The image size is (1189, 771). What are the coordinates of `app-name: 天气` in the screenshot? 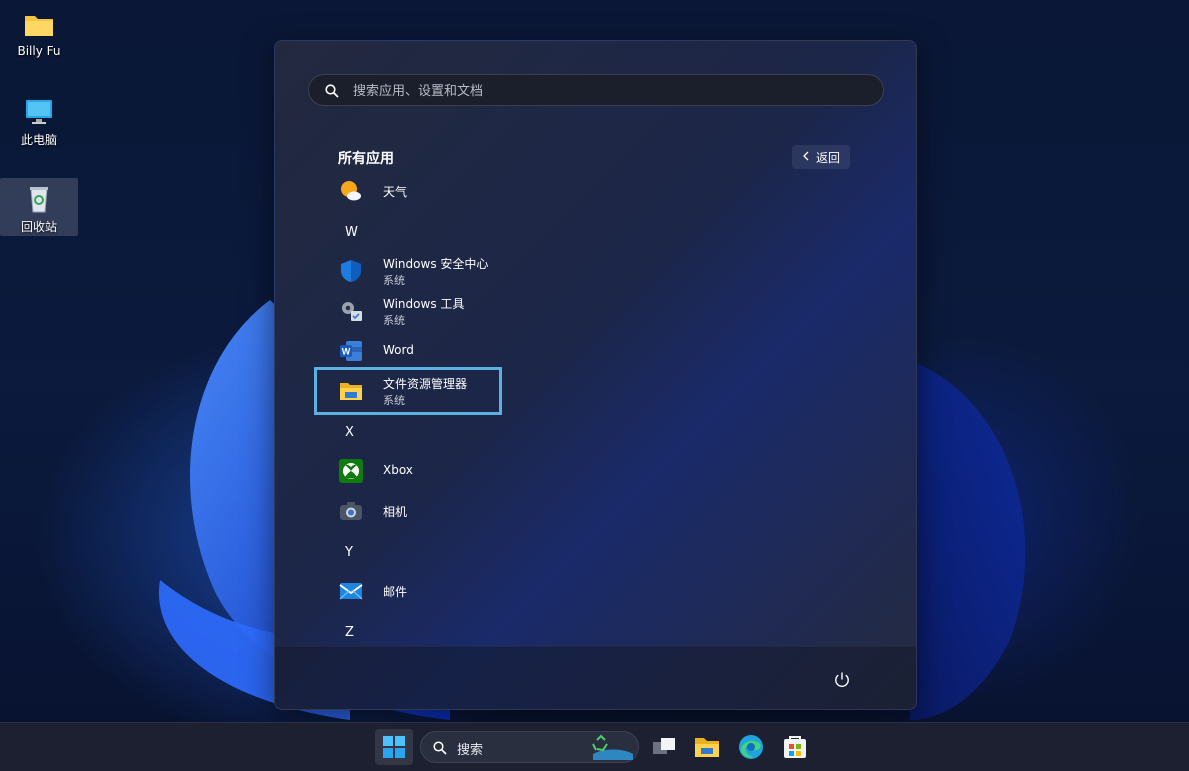 It's located at (395, 191).